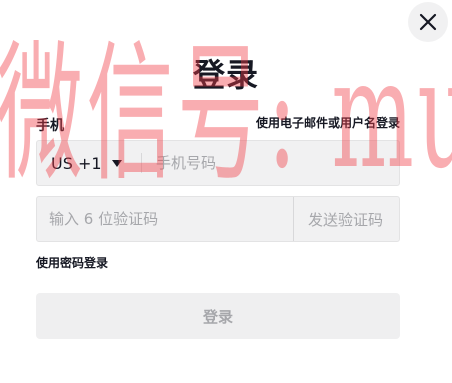 The width and height of the screenshot is (452, 383). What do you see at coordinates (76, 163) in the screenshot?
I see `country-code-value: US +1` at bounding box center [76, 163].